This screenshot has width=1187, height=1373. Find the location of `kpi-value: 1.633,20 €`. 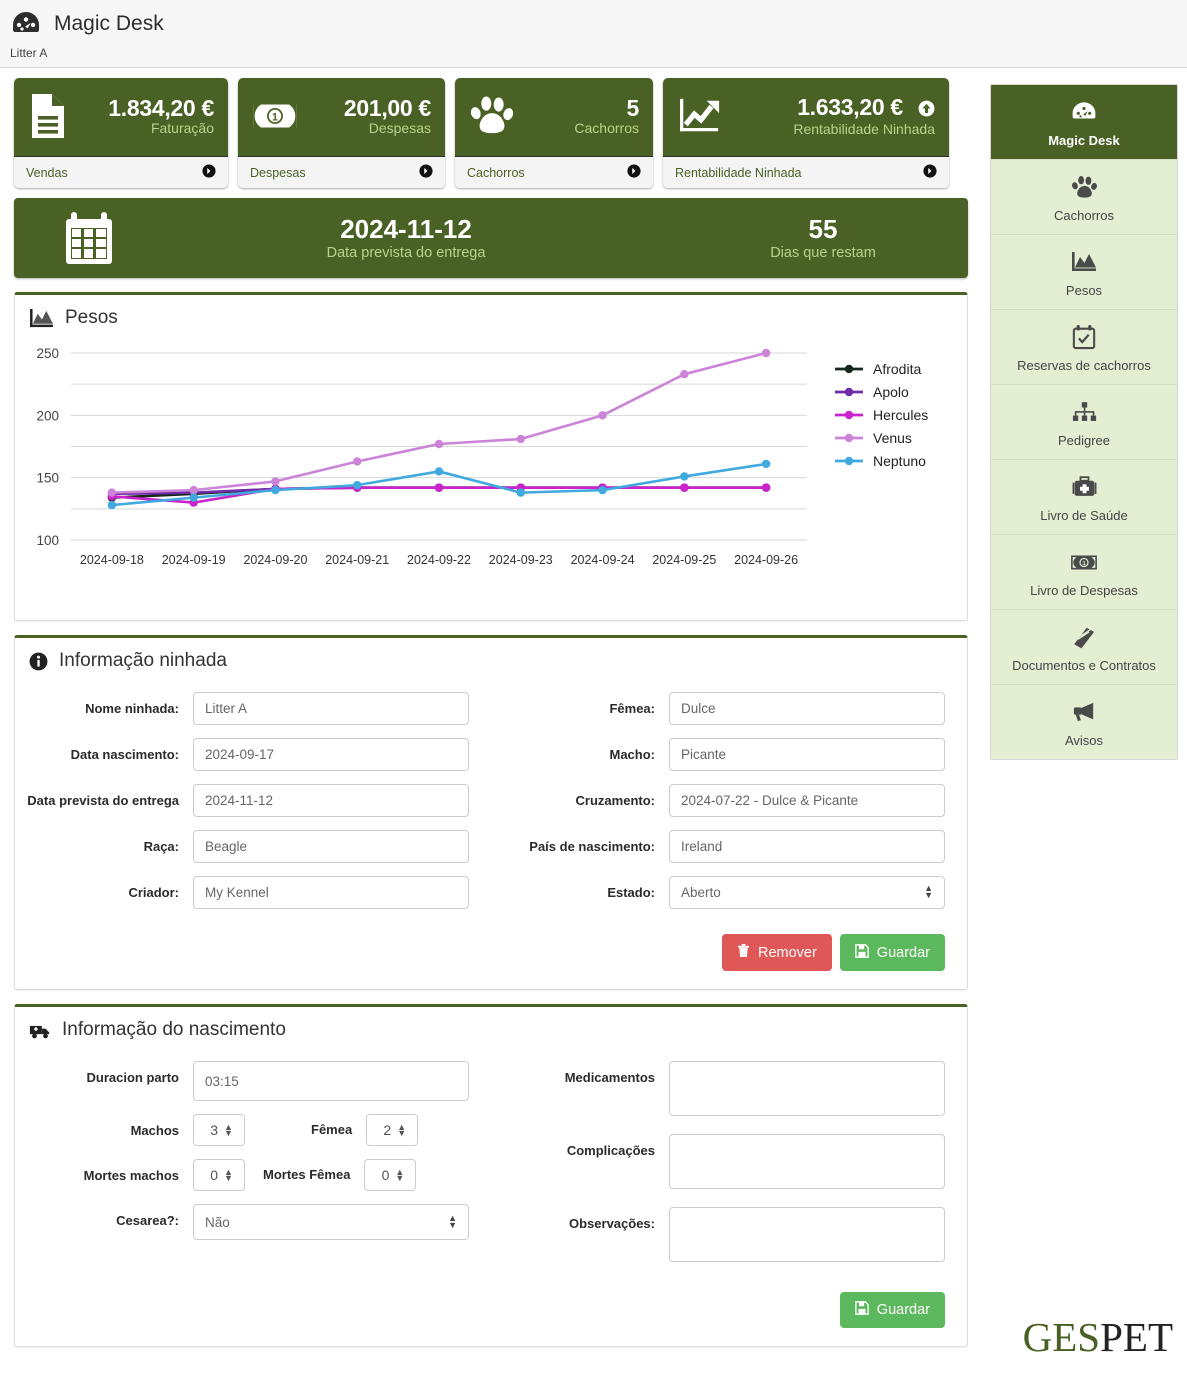

kpi-value: 1.633,20 € is located at coordinates (837, 108).